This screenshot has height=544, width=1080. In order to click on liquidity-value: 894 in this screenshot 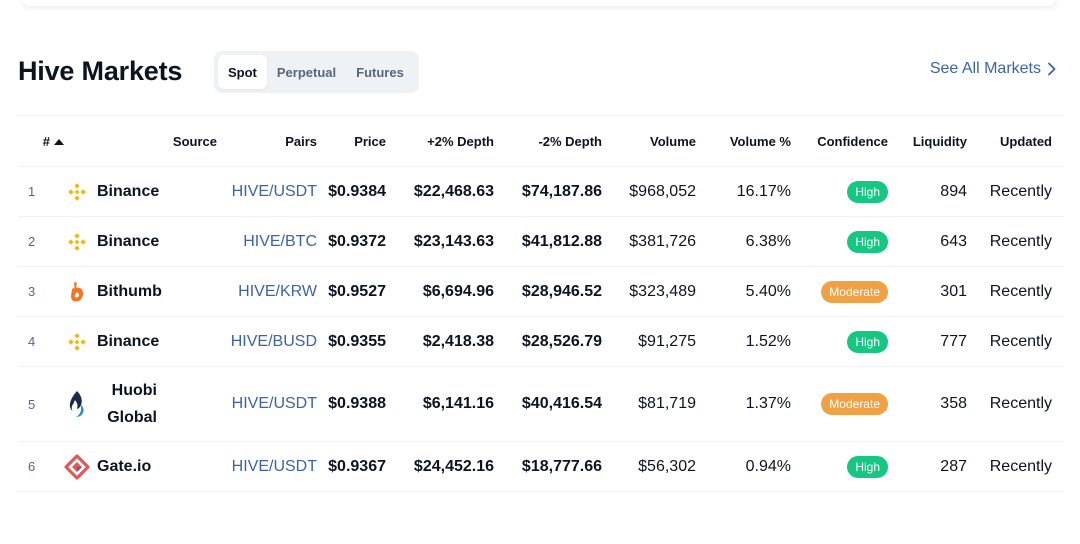, I will do `click(927, 191)`.